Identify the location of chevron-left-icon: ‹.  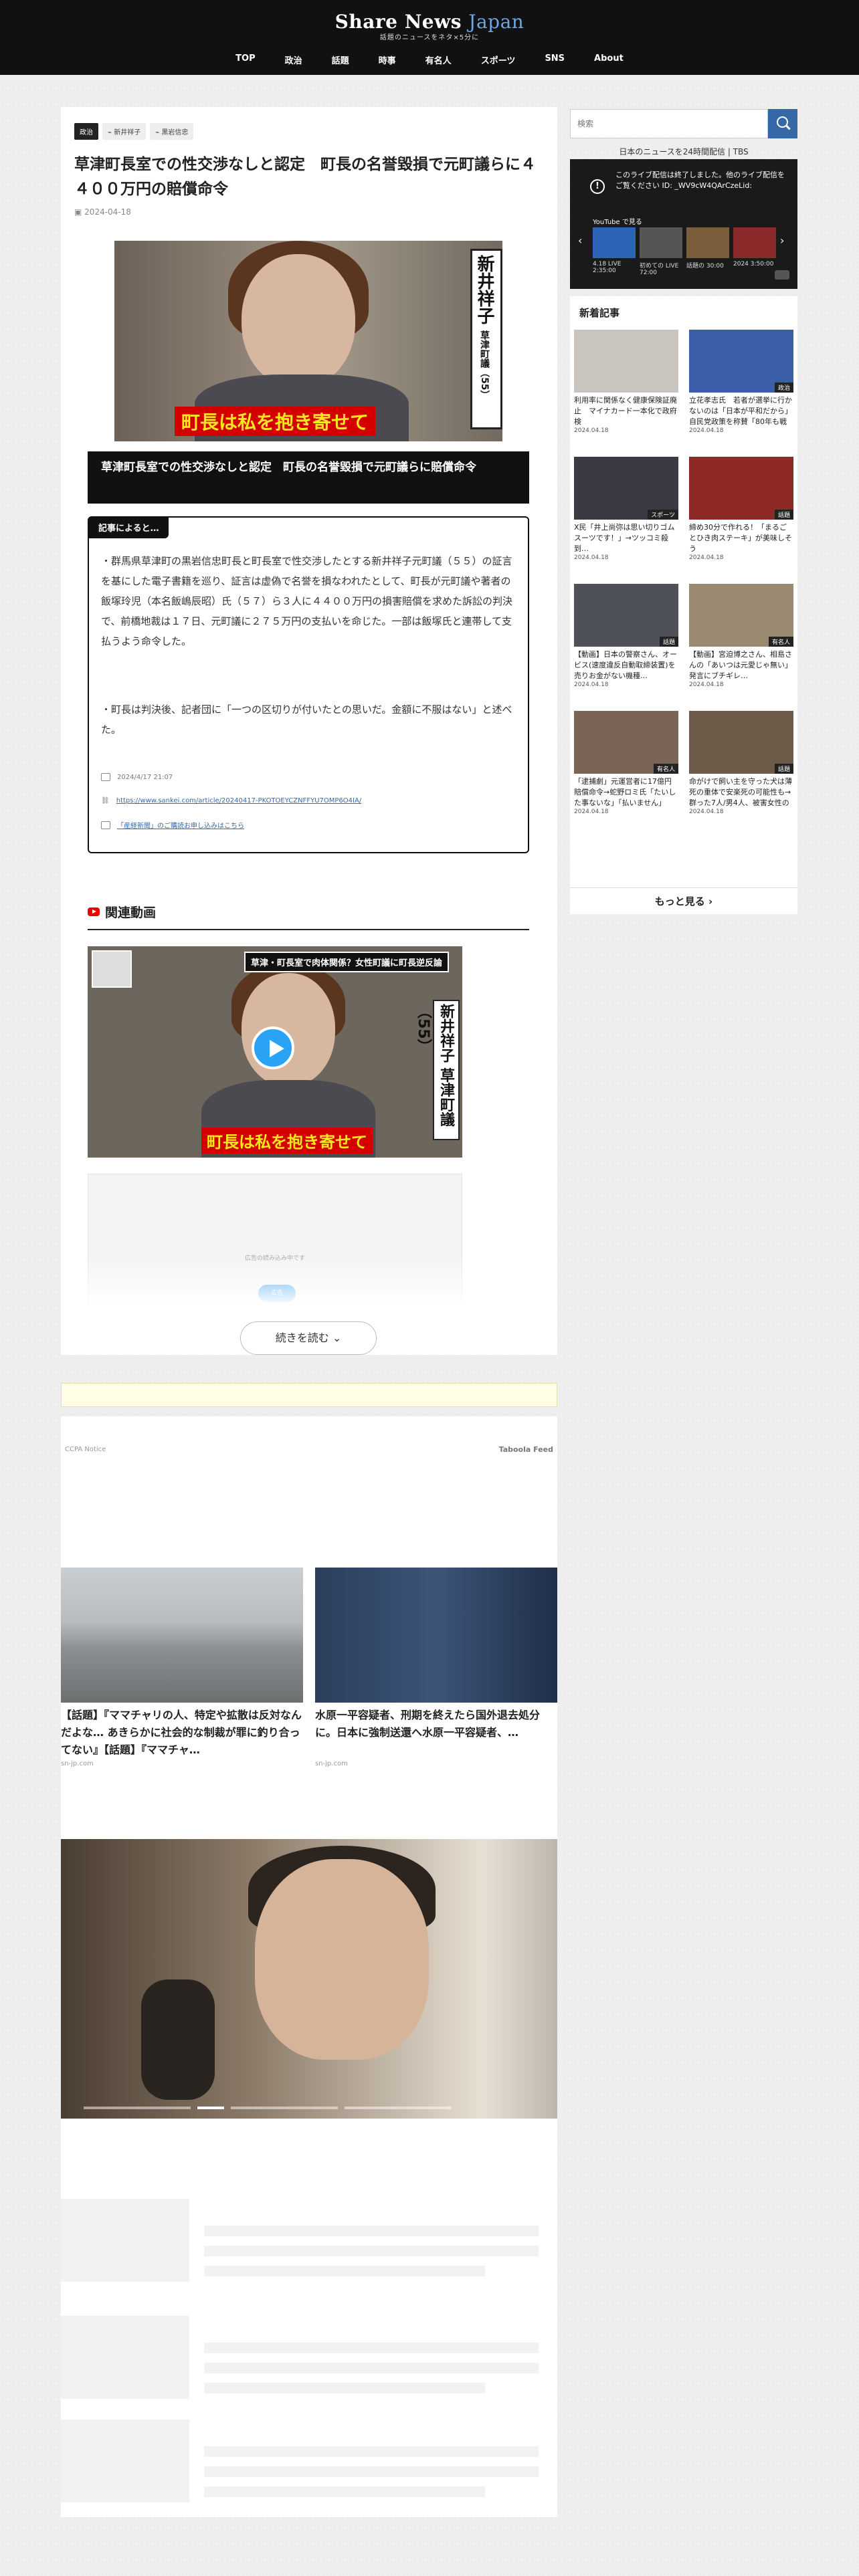
(582, 243).